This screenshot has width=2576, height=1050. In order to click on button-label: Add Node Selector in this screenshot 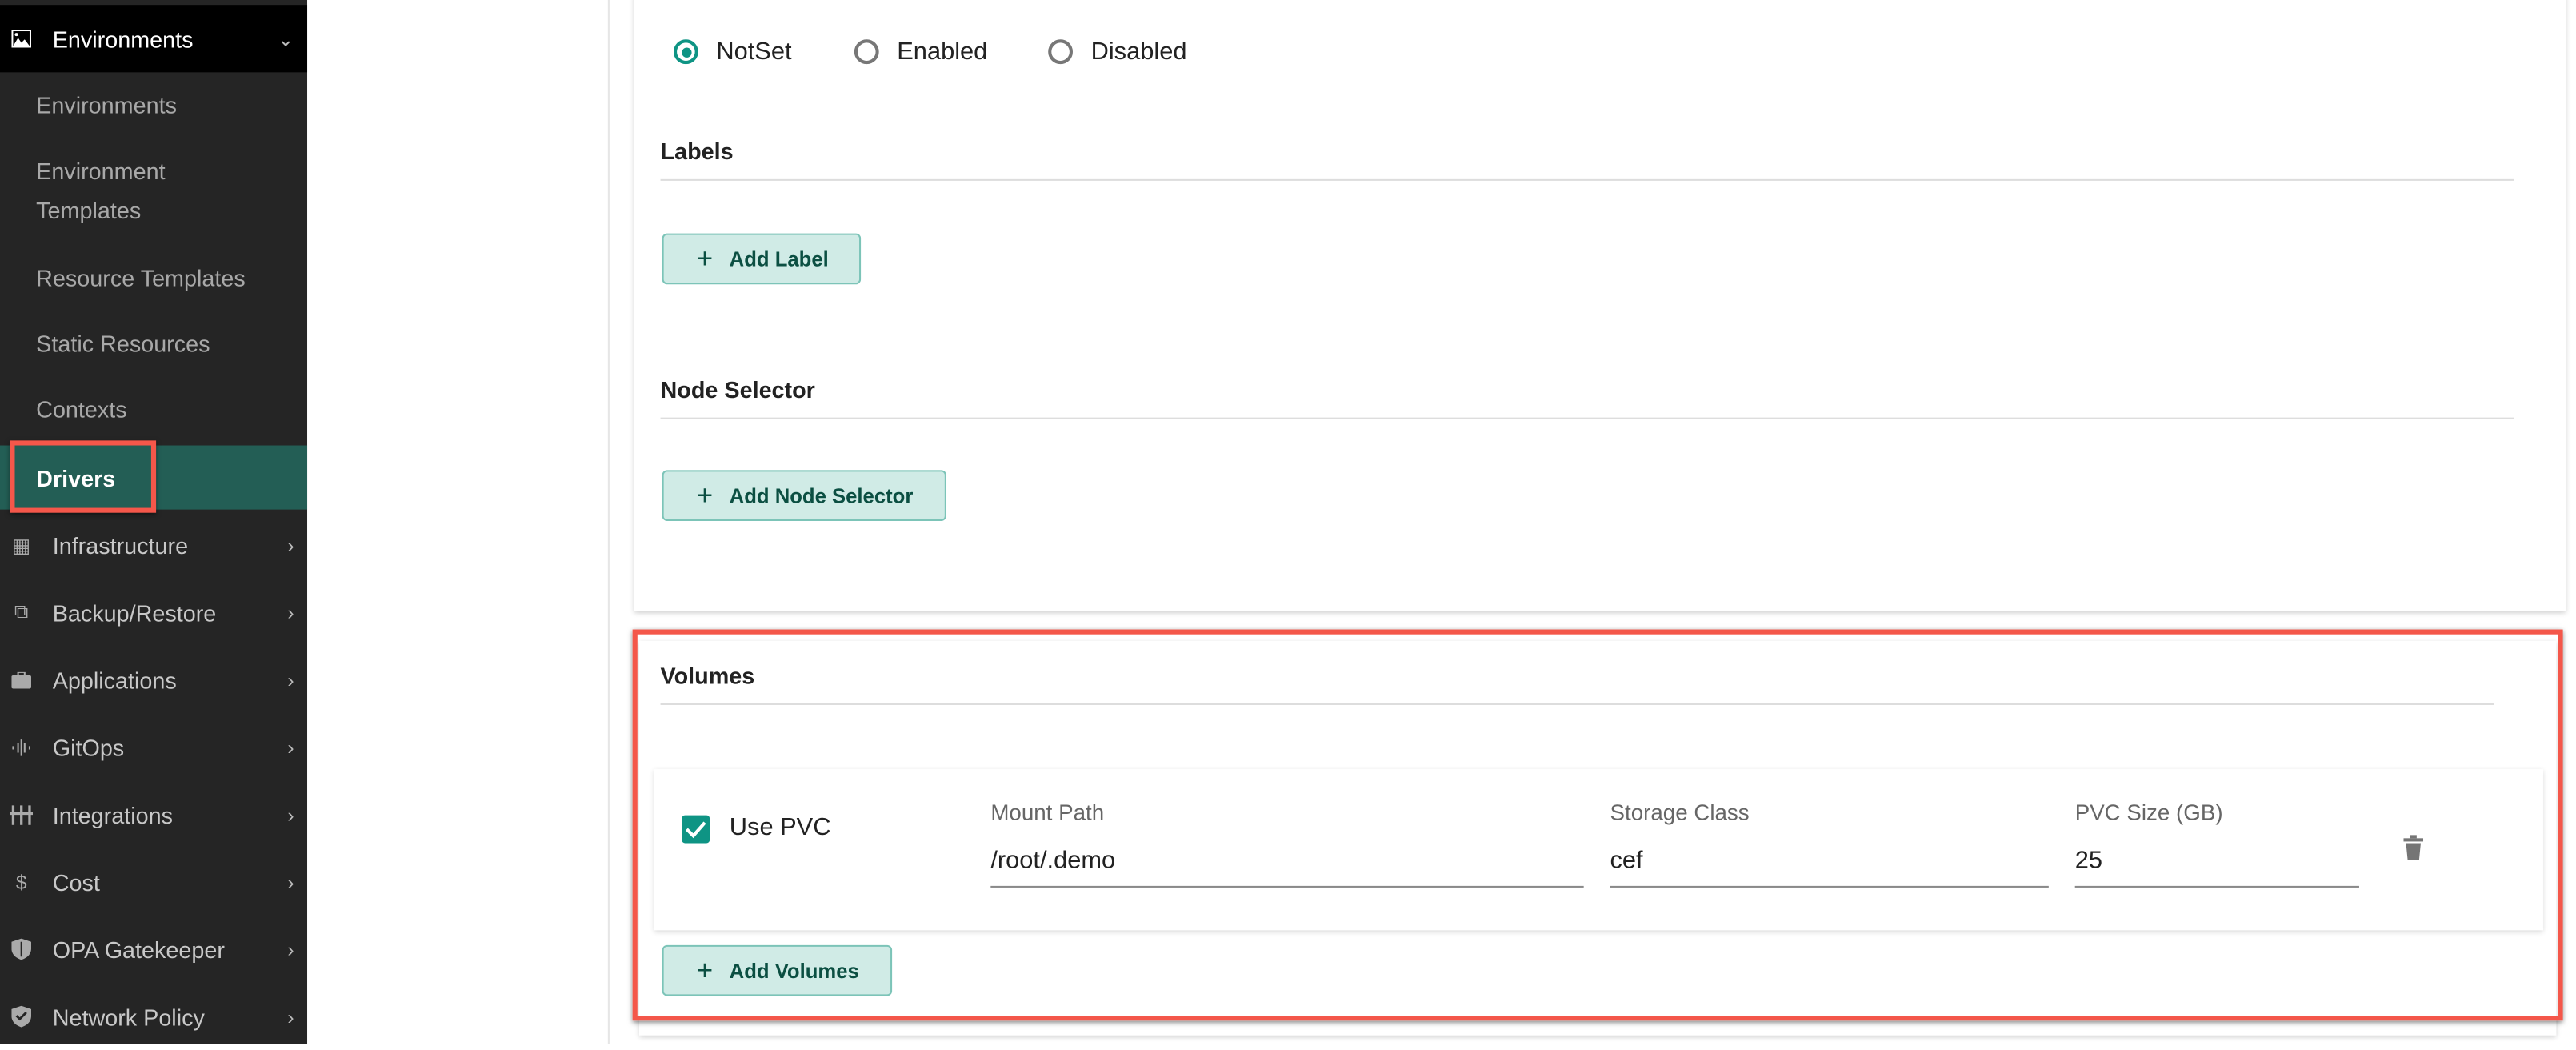, I will do `click(821, 495)`.